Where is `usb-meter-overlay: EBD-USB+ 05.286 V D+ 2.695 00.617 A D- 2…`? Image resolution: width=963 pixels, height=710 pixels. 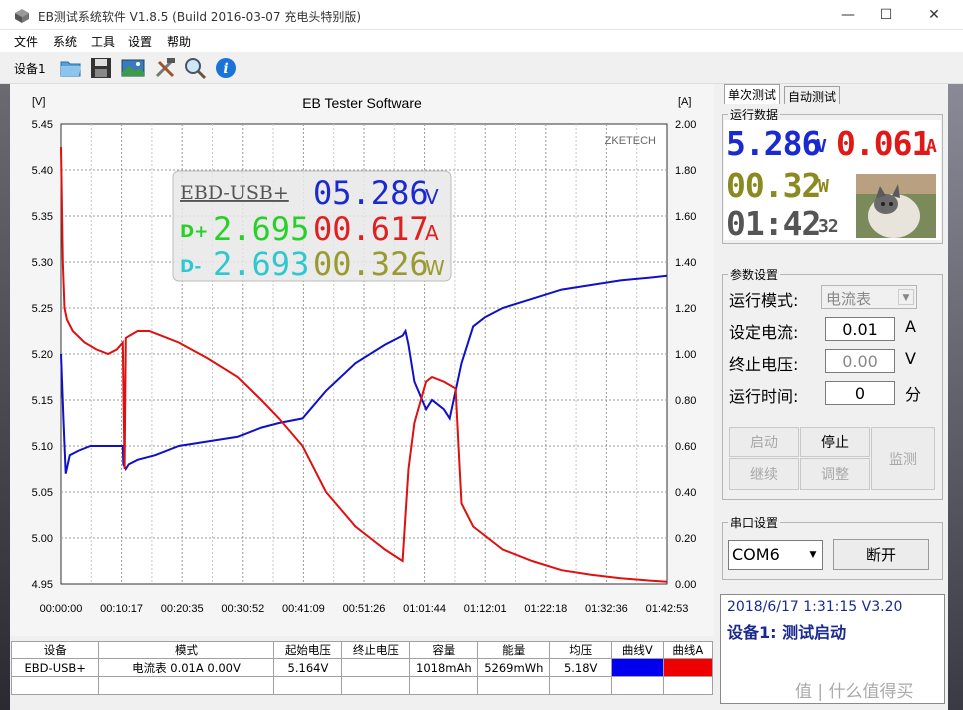
usb-meter-overlay: EBD-USB+ 05.286 V D+ 2.695 00.617 A D- 2… is located at coordinates (312, 226).